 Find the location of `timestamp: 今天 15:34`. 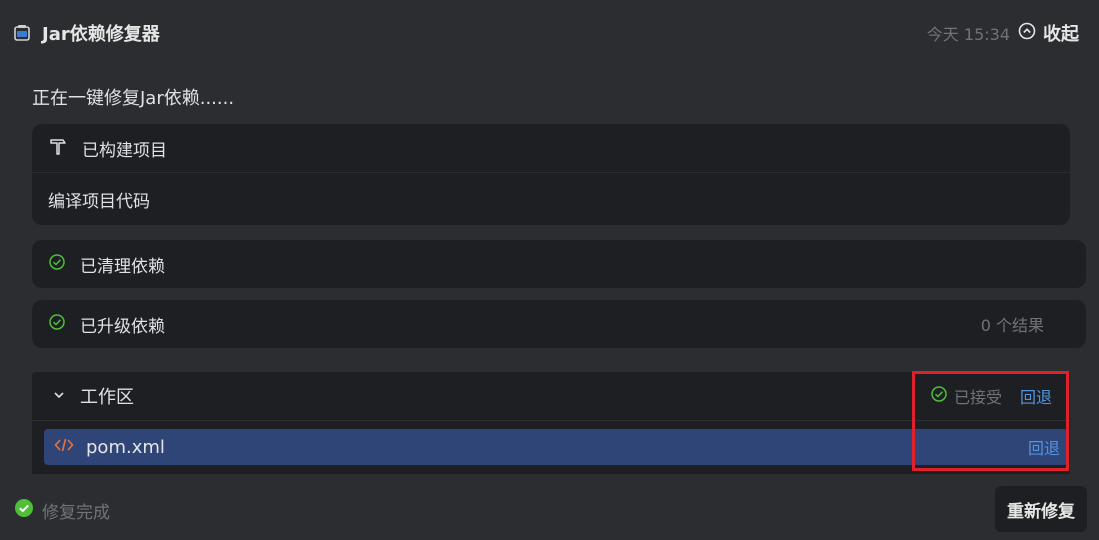

timestamp: 今天 15:34 is located at coordinates (968, 34).